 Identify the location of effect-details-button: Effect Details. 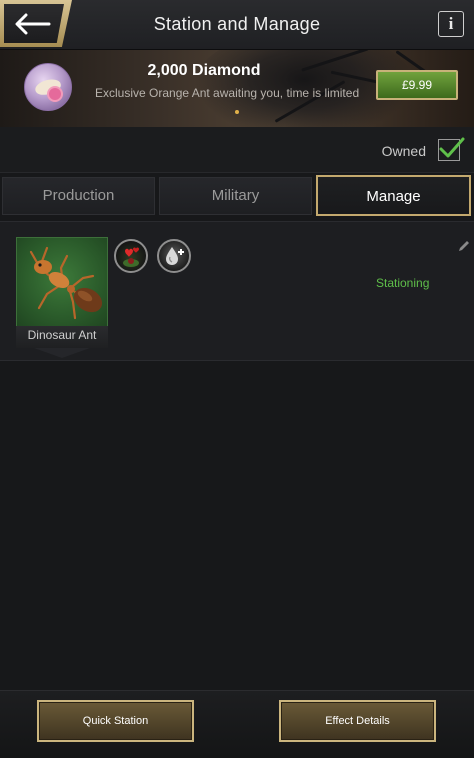
(357, 721).